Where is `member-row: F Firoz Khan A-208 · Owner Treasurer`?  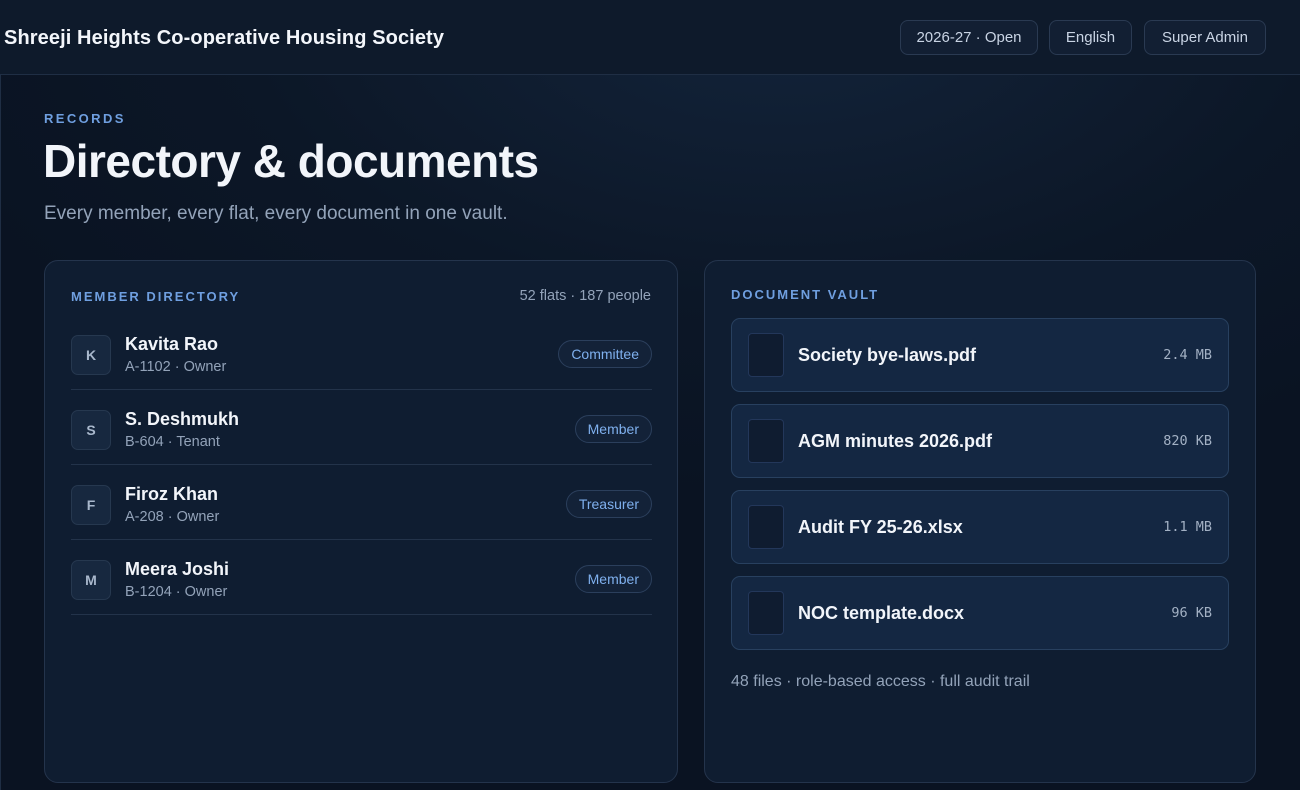 member-row: F Firoz Khan A-208 · Owner Treasurer is located at coordinates (361, 502).